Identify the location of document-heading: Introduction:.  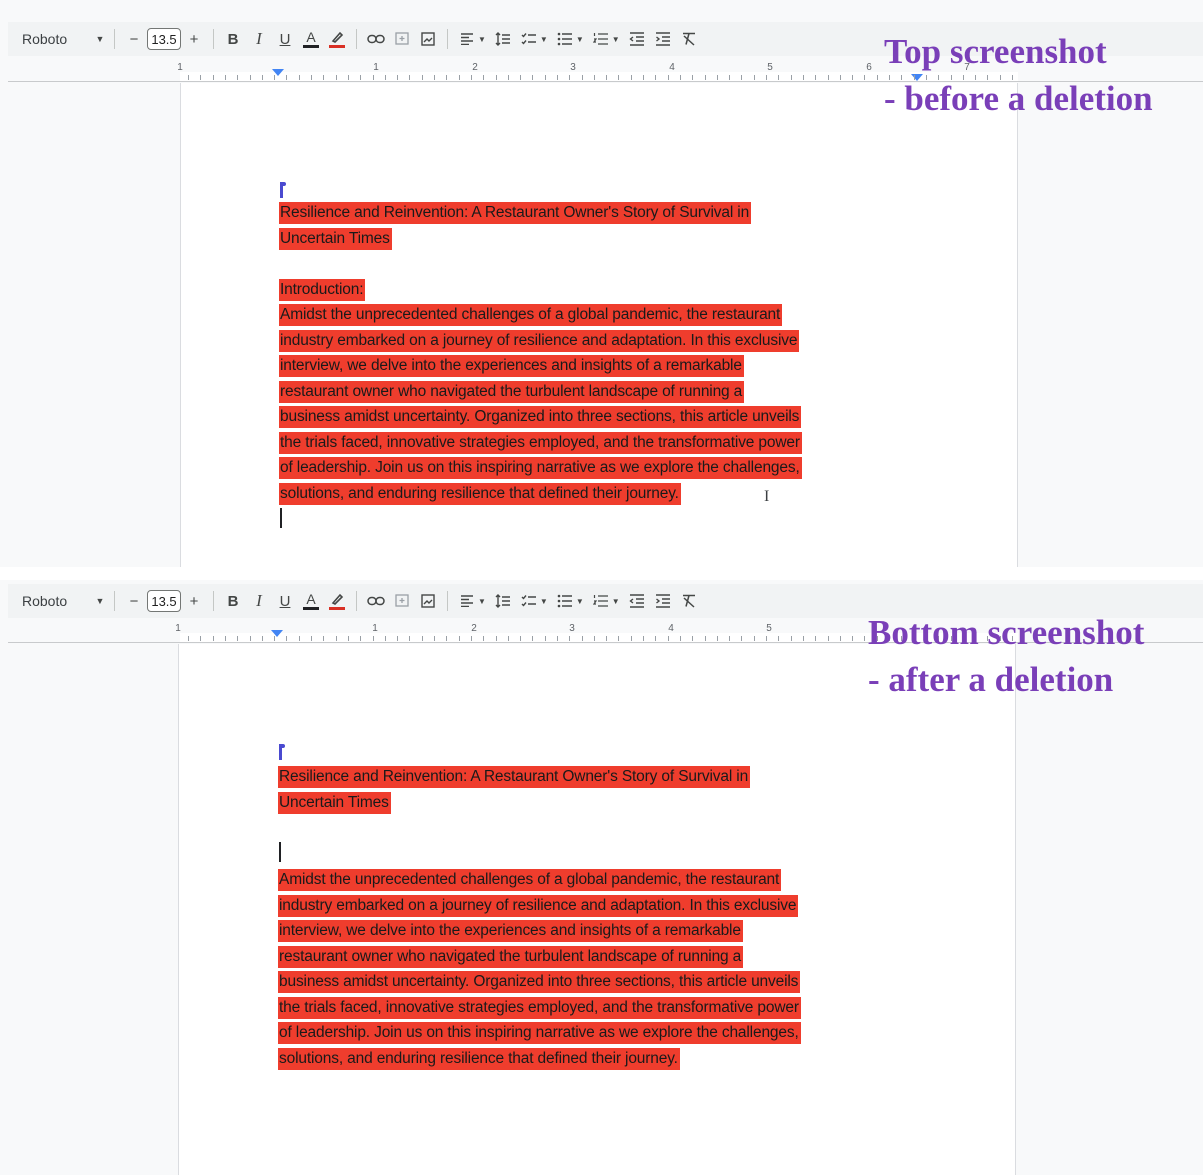
(322, 290).